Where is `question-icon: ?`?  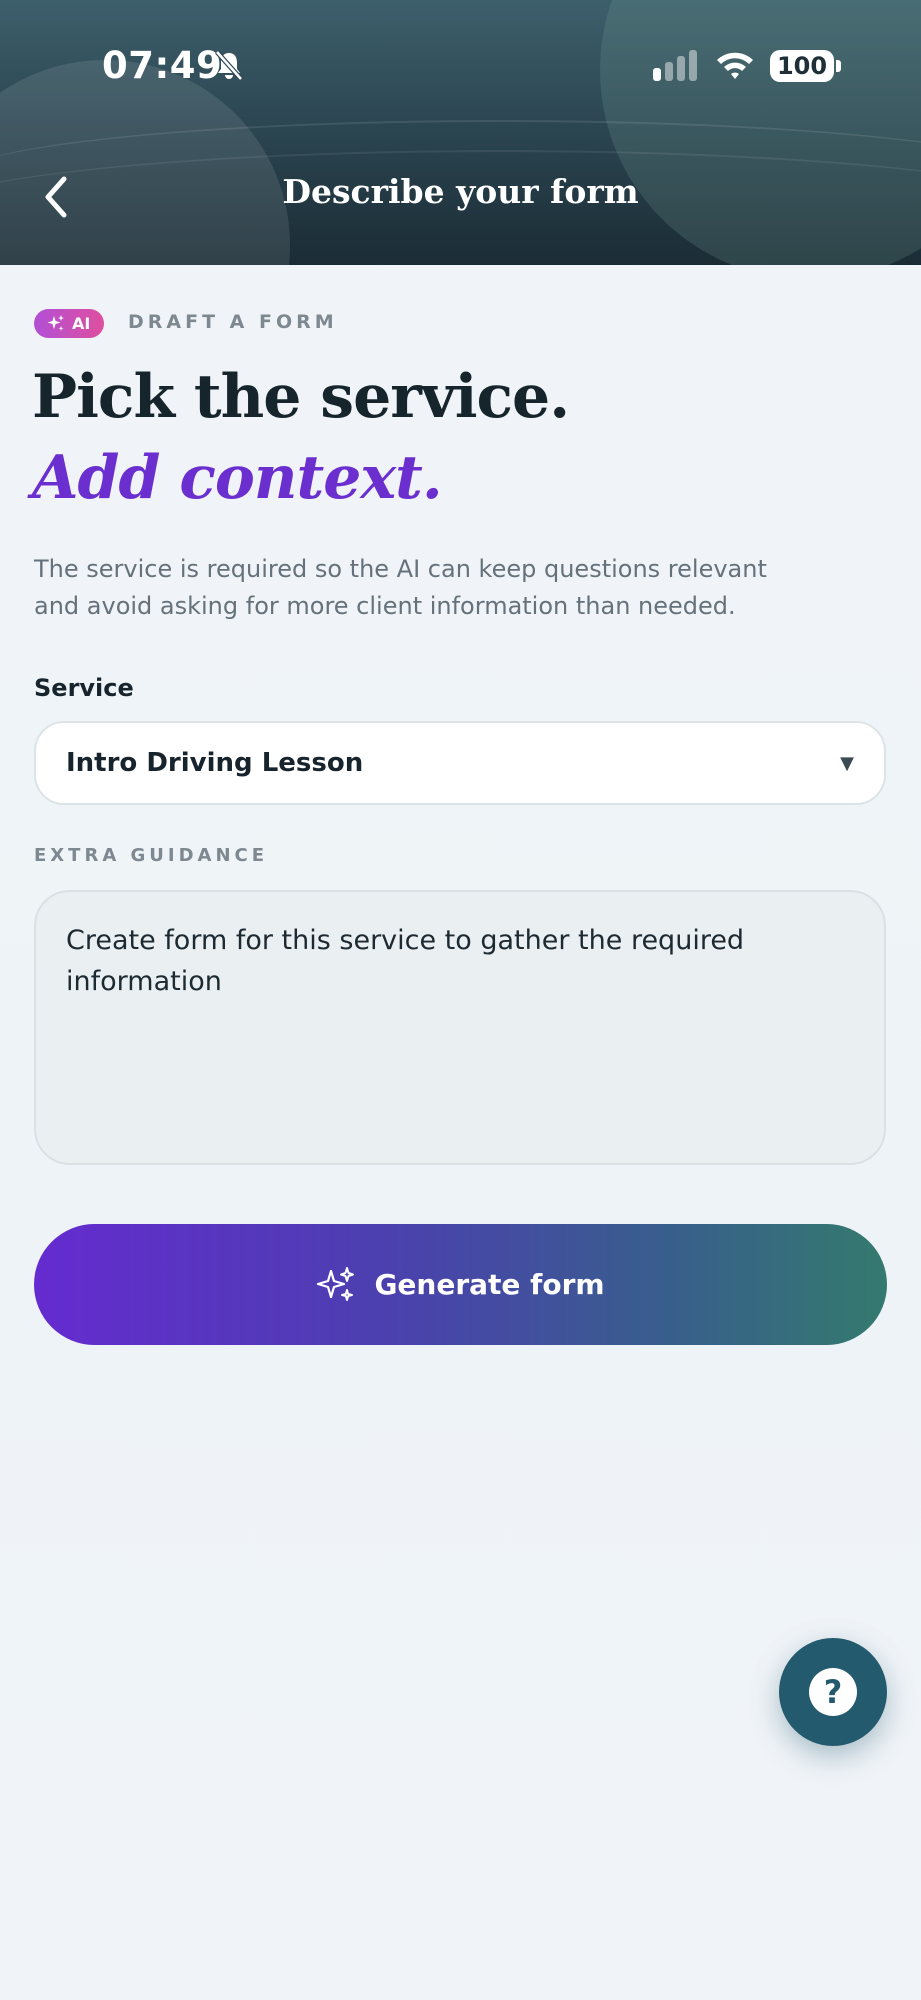
question-icon: ? is located at coordinates (833, 1692).